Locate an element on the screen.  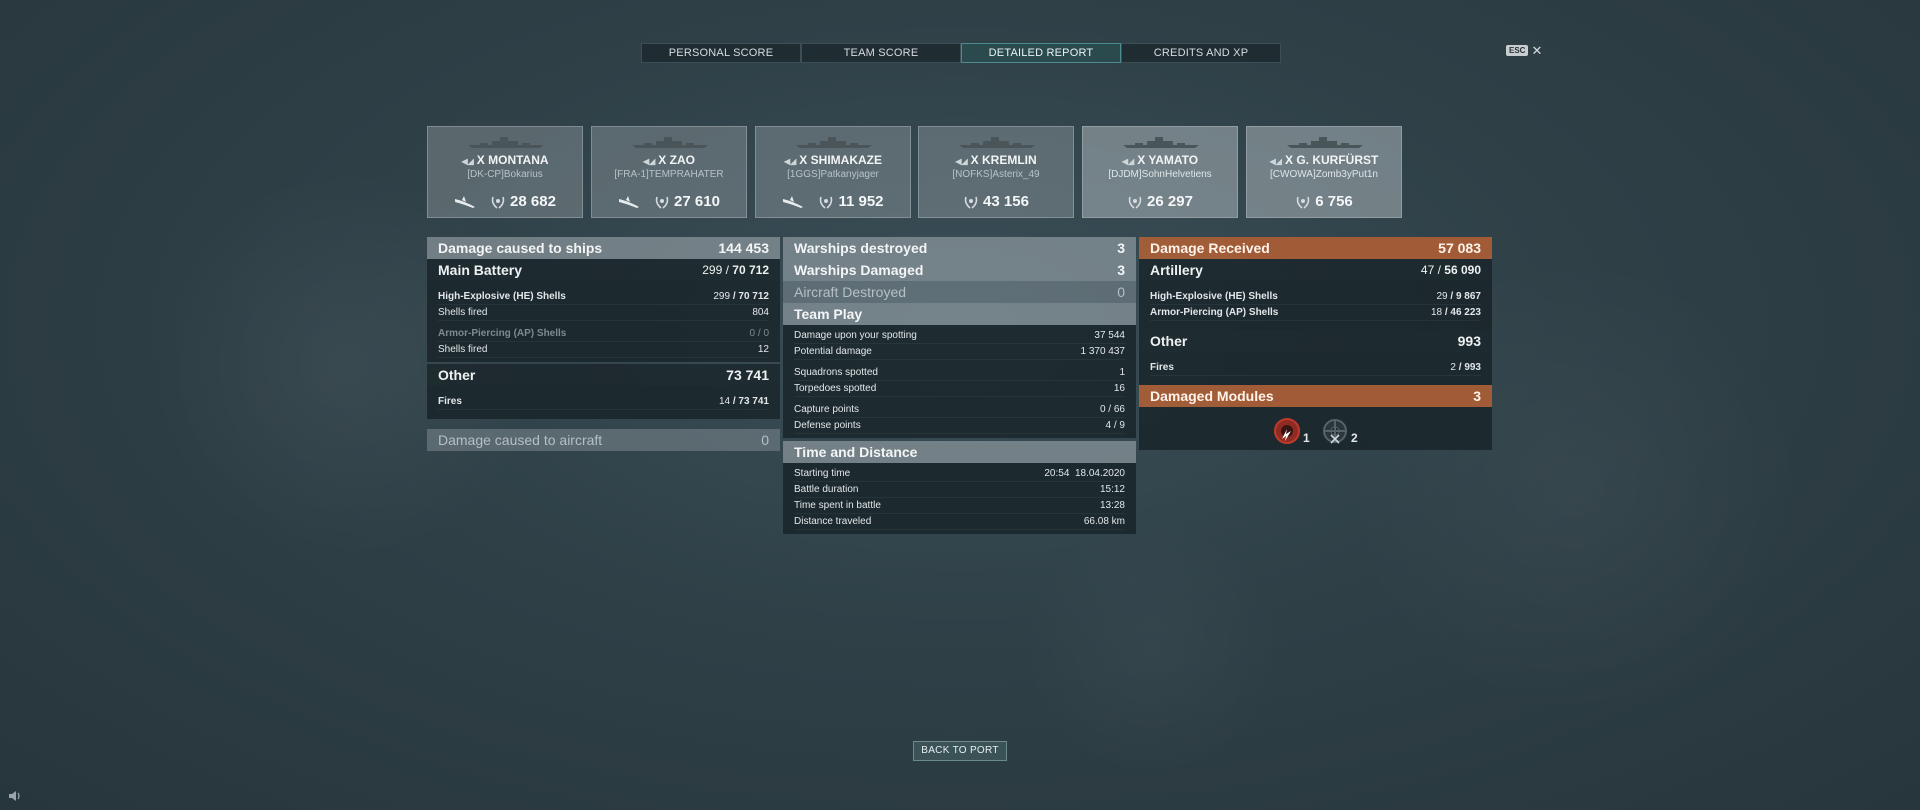
ship-card: ◀◢ X YAMATO [DJDM]SohnHelvetiens 26 297 is located at coordinates (1160, 172).